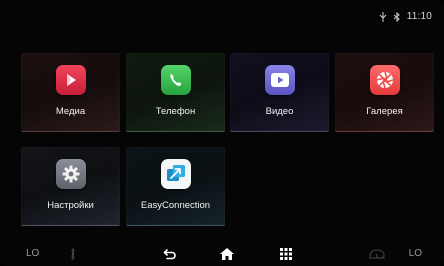  I want to click on signal-icon, so click(383, 16).